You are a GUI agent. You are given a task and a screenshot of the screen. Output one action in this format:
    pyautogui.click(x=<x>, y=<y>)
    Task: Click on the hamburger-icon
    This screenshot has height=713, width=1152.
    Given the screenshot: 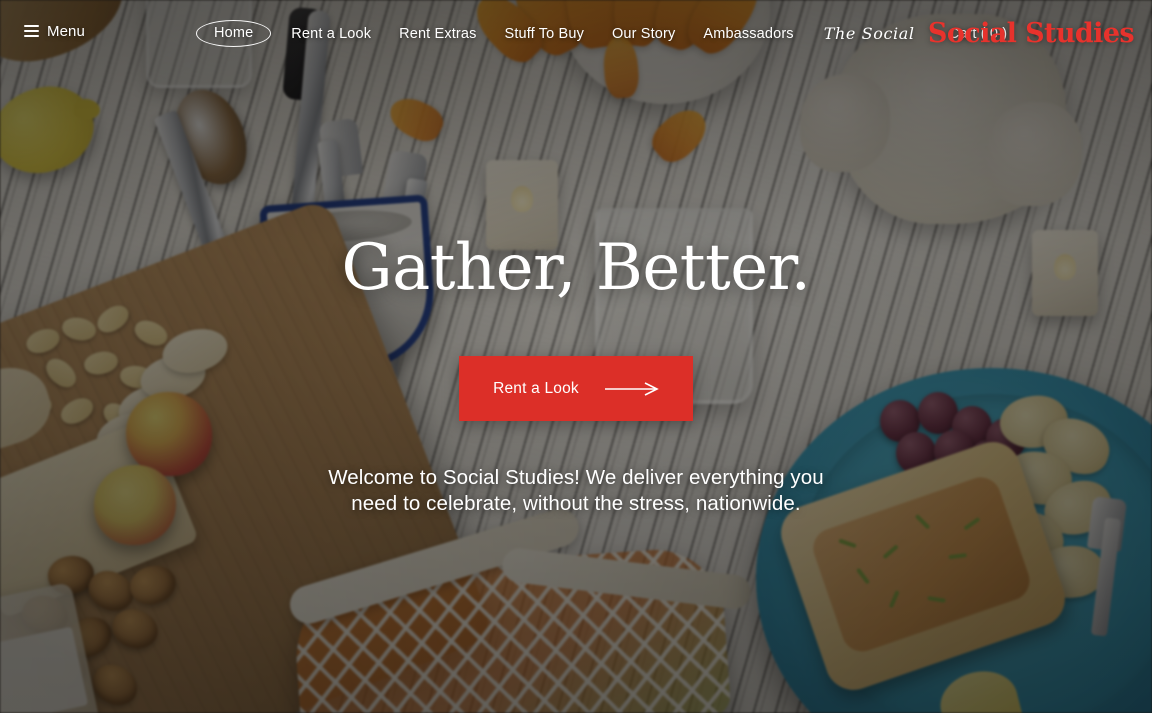 What is the action you would take?
    pyautogui.click(x=31, y=31)
    